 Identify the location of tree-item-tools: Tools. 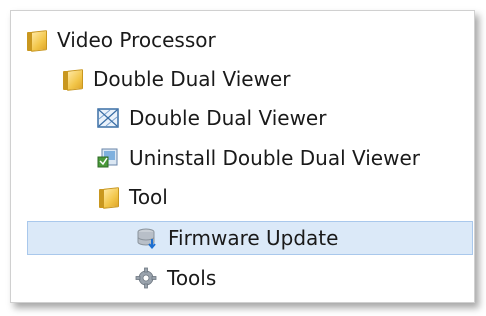
(175, 278).